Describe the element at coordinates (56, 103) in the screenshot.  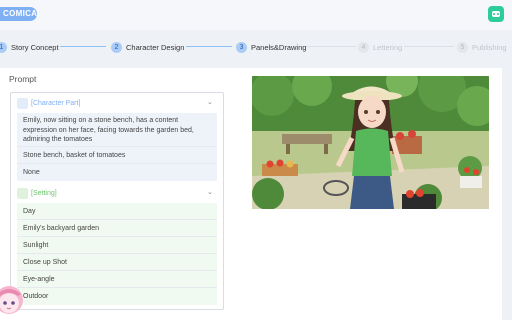
I see `character-part-title: [Character Part]` at that location.